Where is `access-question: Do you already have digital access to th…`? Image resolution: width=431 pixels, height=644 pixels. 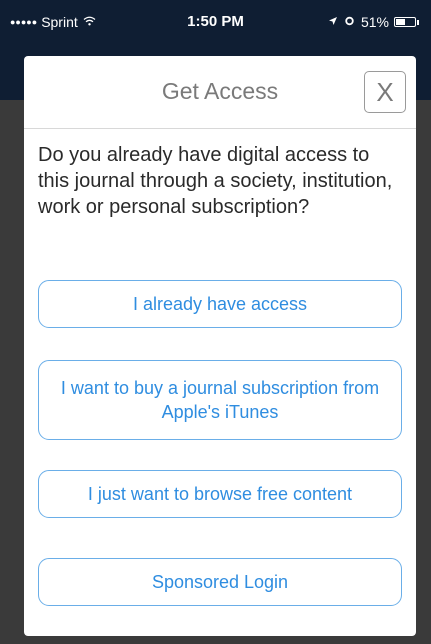 access-question: Do you already have digital access to th… is located at coordinates (215, 181).